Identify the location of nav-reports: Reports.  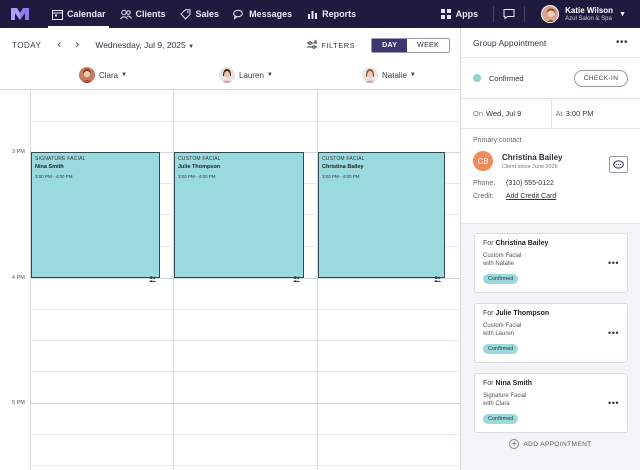
(331, 14).